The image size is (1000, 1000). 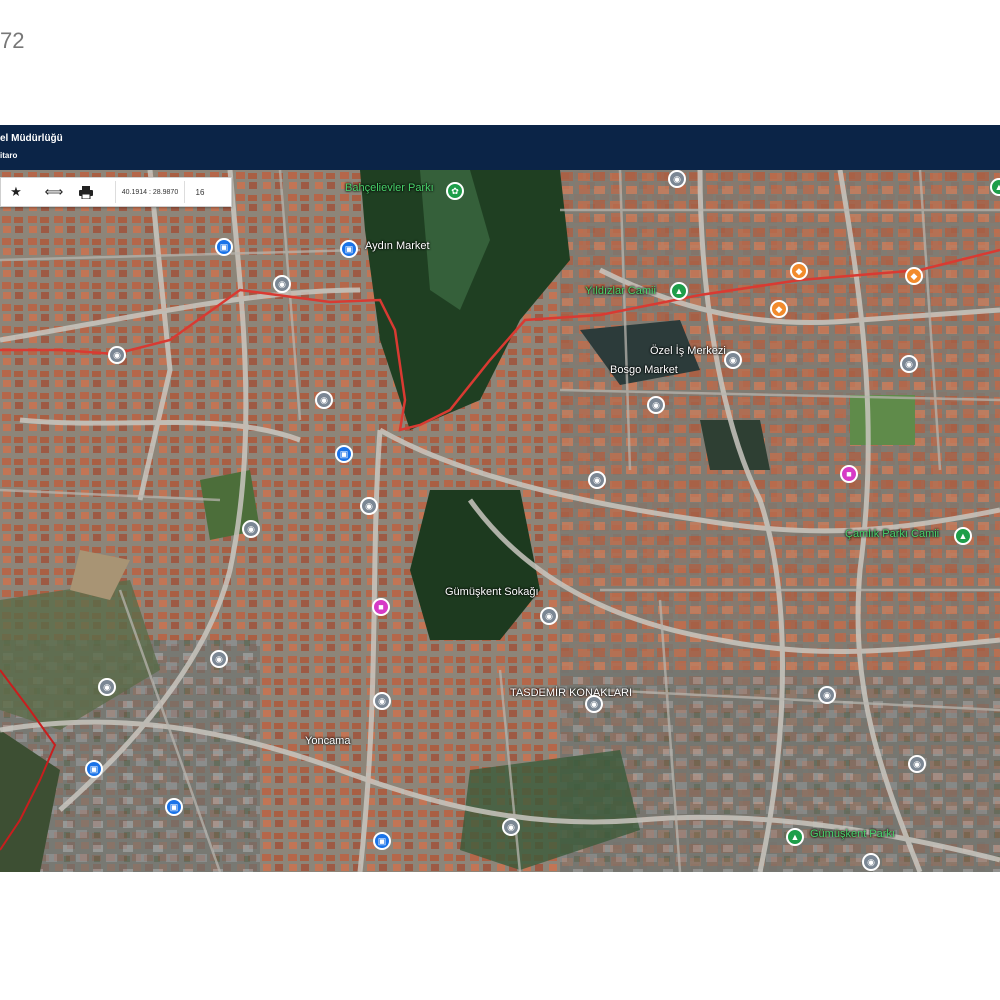 What do you see at coordinates (389, 188) in the screenshot?
I see `map-label: Bahçelievler Parkı` at bounding box center [389, 188].